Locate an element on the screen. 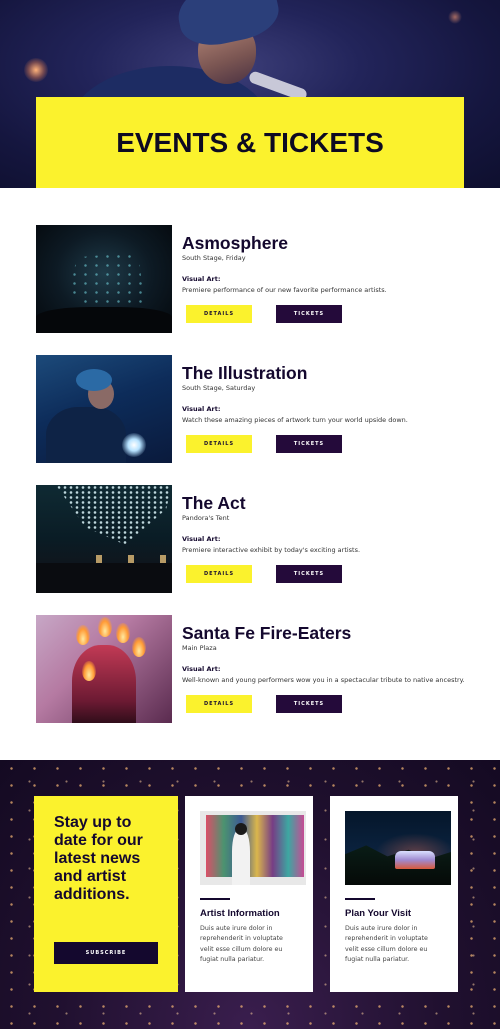 The width and height of the screenshot is (500, 1029). page-title-box: EVENTS & TICKETS is located at coordinates (250, 142).